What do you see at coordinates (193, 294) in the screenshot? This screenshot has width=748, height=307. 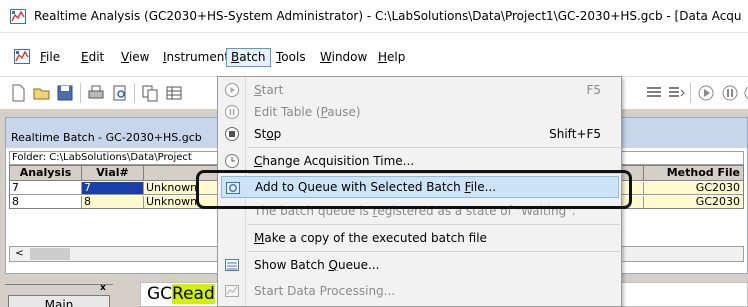 I see `status-ready-text: Read` at bounding box center [193, 294].